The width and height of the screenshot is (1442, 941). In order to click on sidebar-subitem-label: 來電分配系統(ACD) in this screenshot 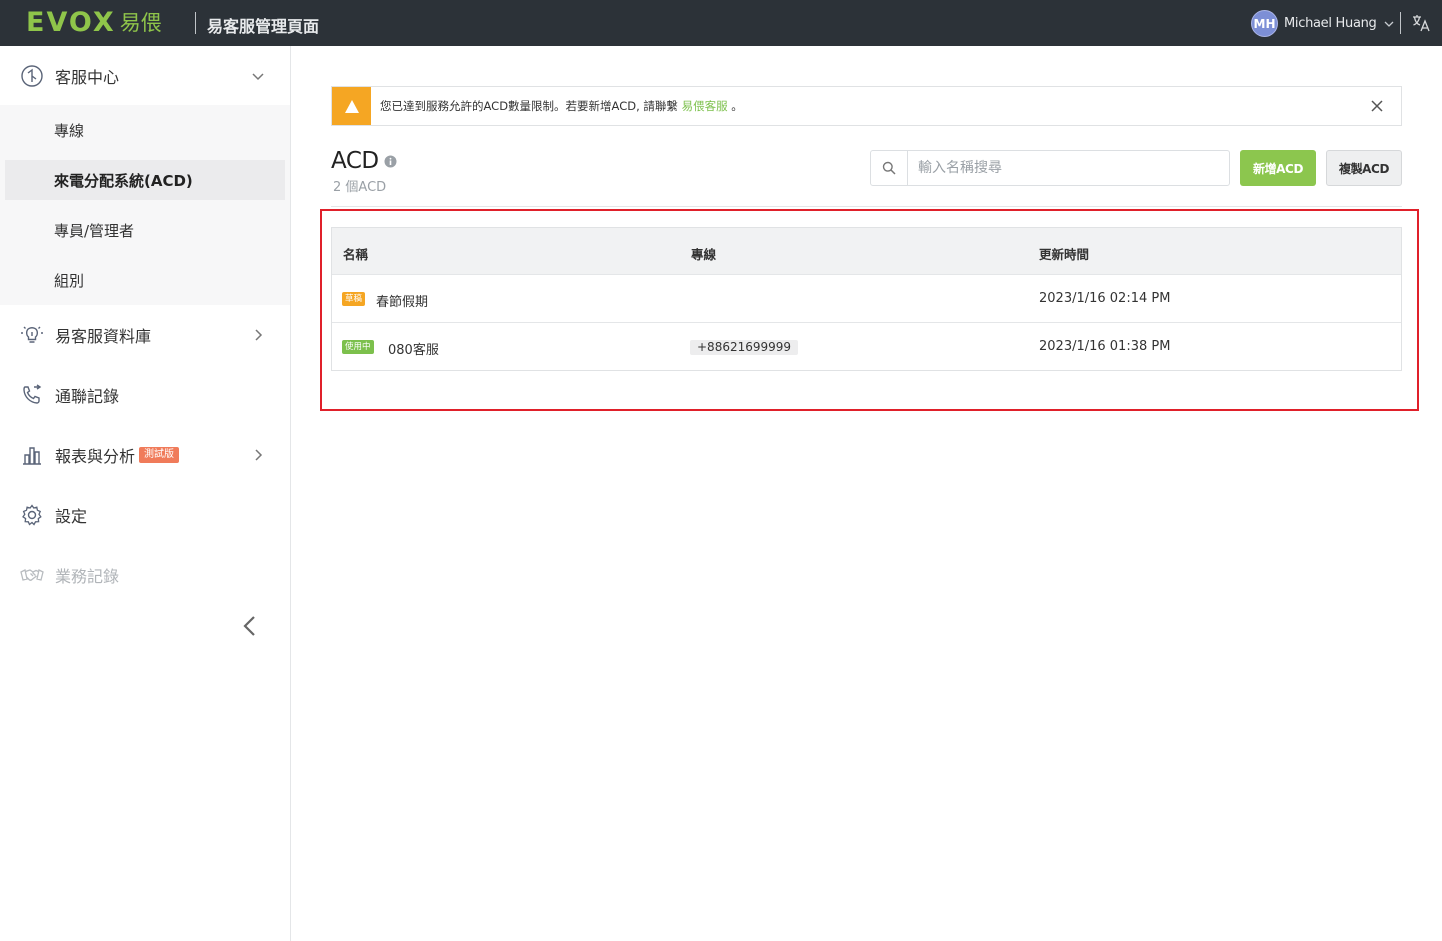, I will do `click(123, 180)`.